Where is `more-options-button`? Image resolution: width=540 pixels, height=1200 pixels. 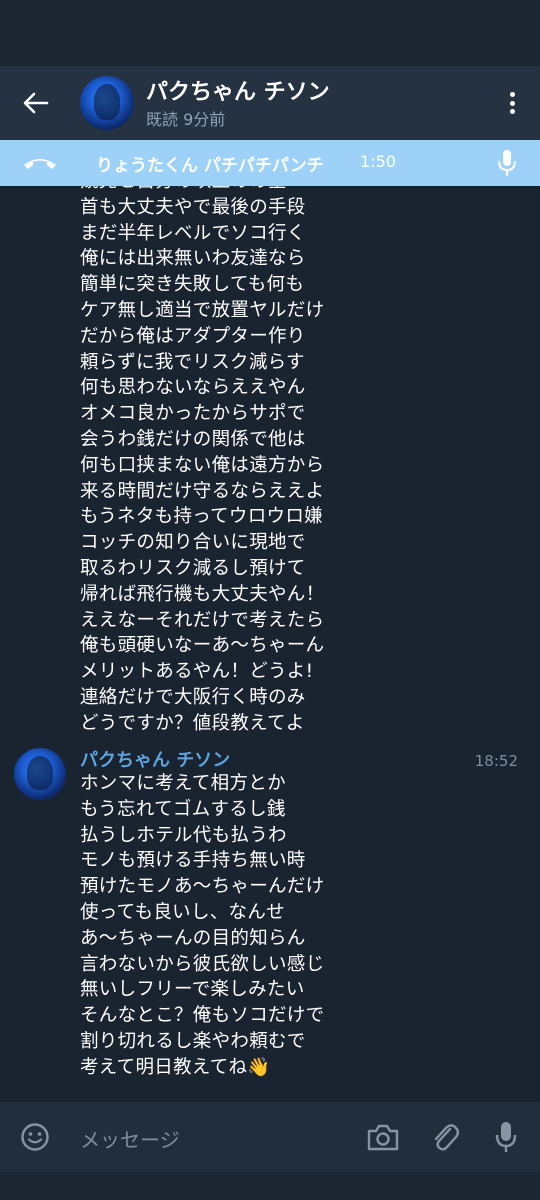
more-options-button is located at coordinates (512, 103).